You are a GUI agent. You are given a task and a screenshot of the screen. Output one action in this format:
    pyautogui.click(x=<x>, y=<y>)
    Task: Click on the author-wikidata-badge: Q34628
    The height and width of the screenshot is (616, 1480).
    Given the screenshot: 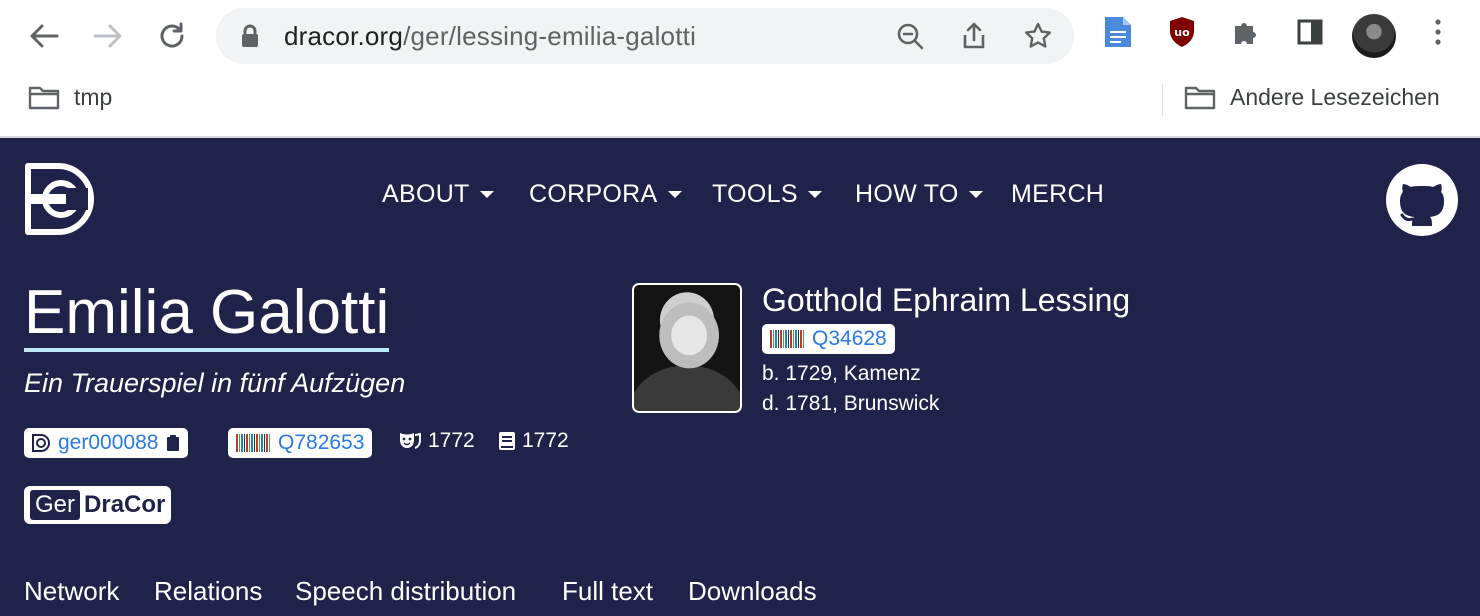 What is the action you would take?
    pyautogui.click(x=828, y=339)
    